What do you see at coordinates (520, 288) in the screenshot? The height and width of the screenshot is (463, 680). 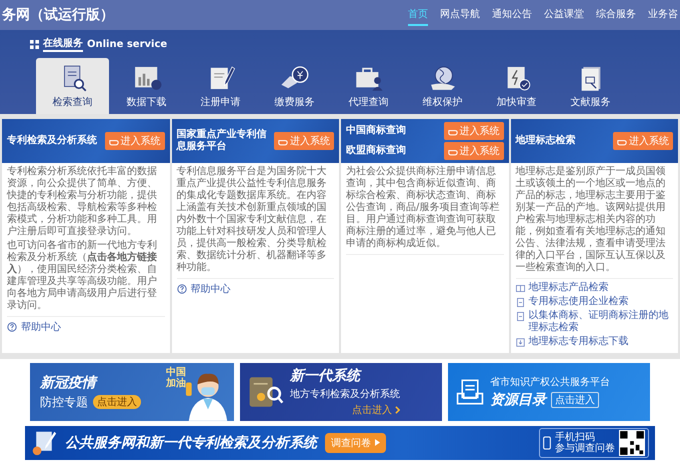 I see `book-icon` at bounding box center [520, 288].